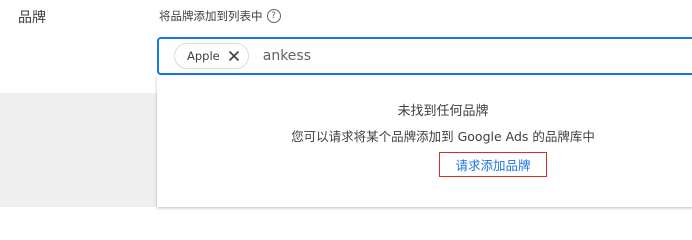 This screenshot has height=240, width=692. Describe the element at coordinates (32, 18) in the screenshot. I see `brand-field-label: 品牌` at that location.